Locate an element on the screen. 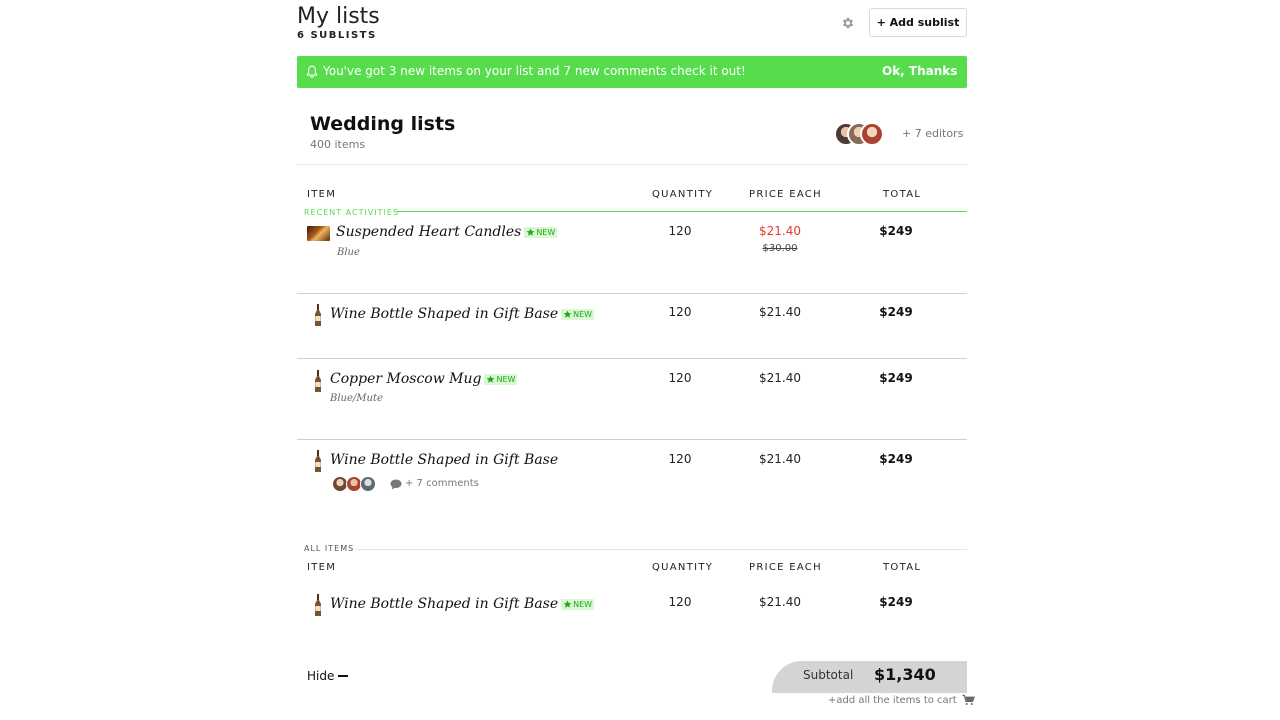 The image size is (1280, 720). list-item: Suspended Heart Candles NEW is located at coordinates (447, 232).